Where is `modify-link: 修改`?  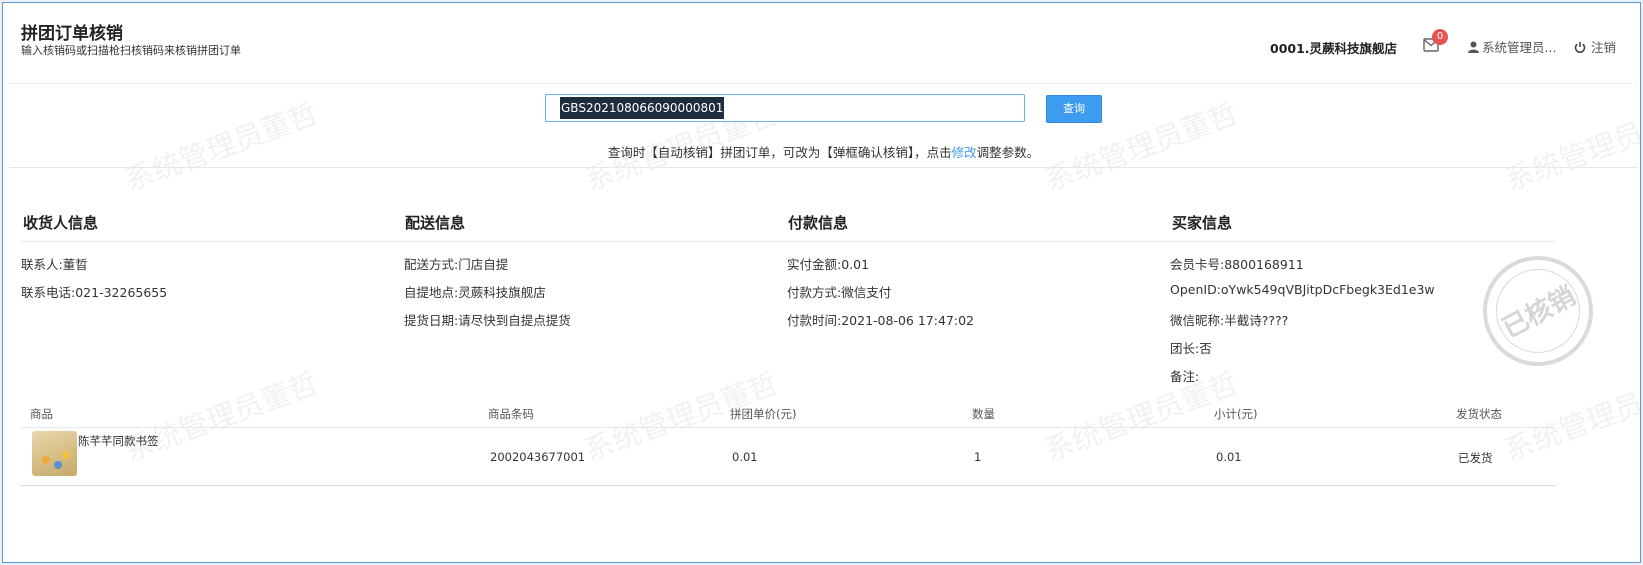
modify-link: 修改 is located at coordinates (964, 152).